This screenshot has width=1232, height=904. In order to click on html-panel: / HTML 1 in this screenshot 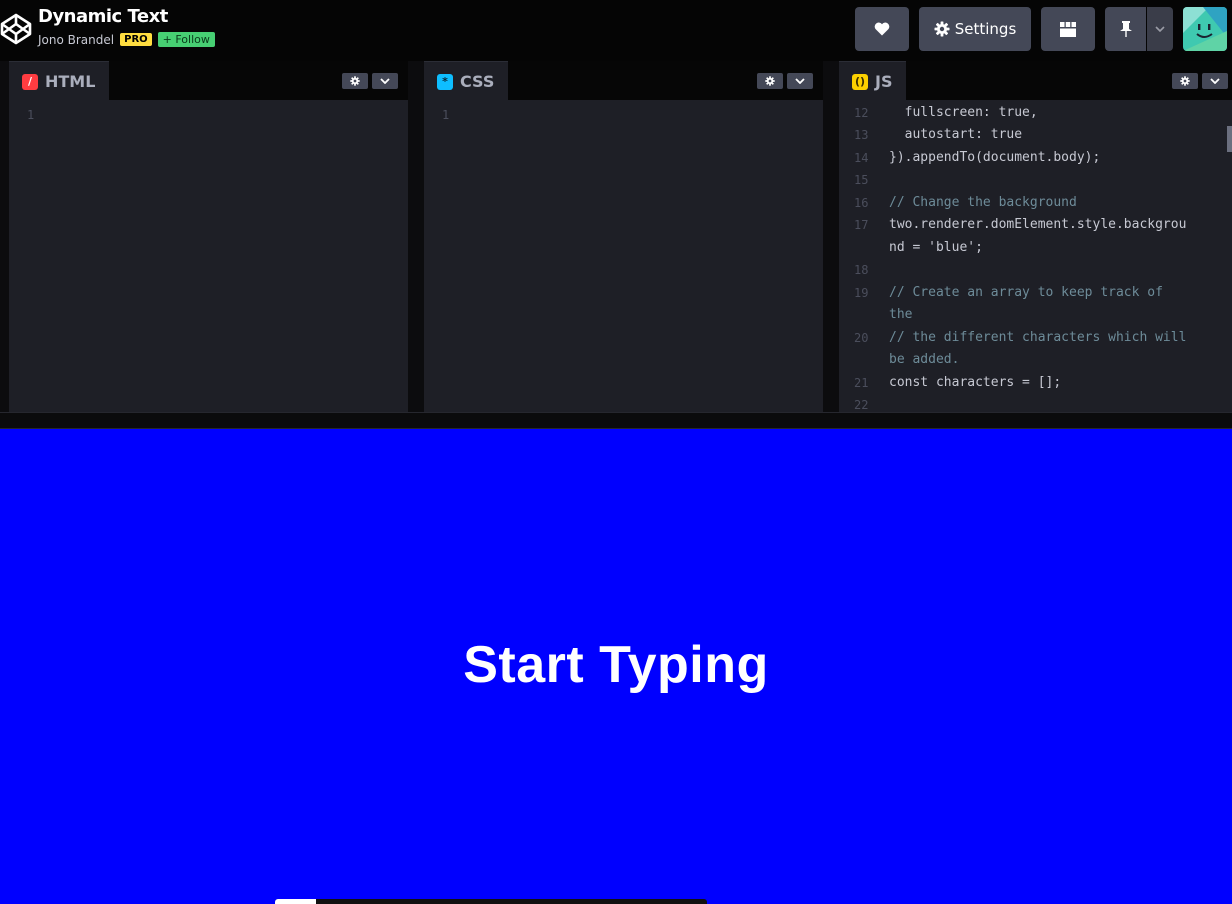, I will do `click(208, 236)`.